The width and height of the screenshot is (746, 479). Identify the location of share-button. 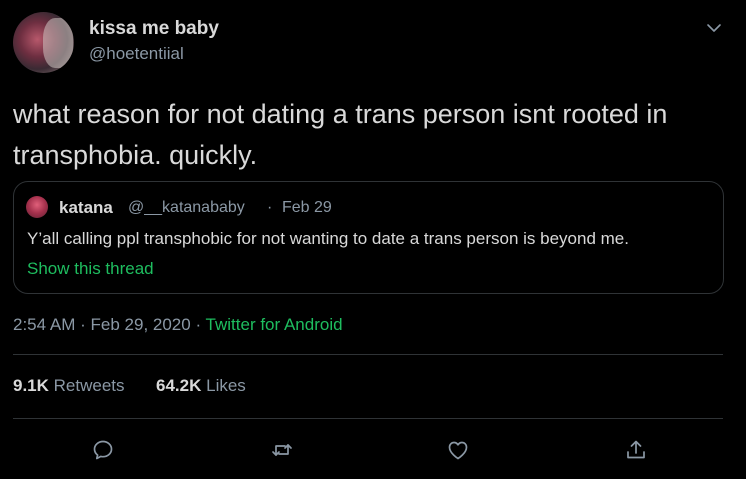
(636, 450).